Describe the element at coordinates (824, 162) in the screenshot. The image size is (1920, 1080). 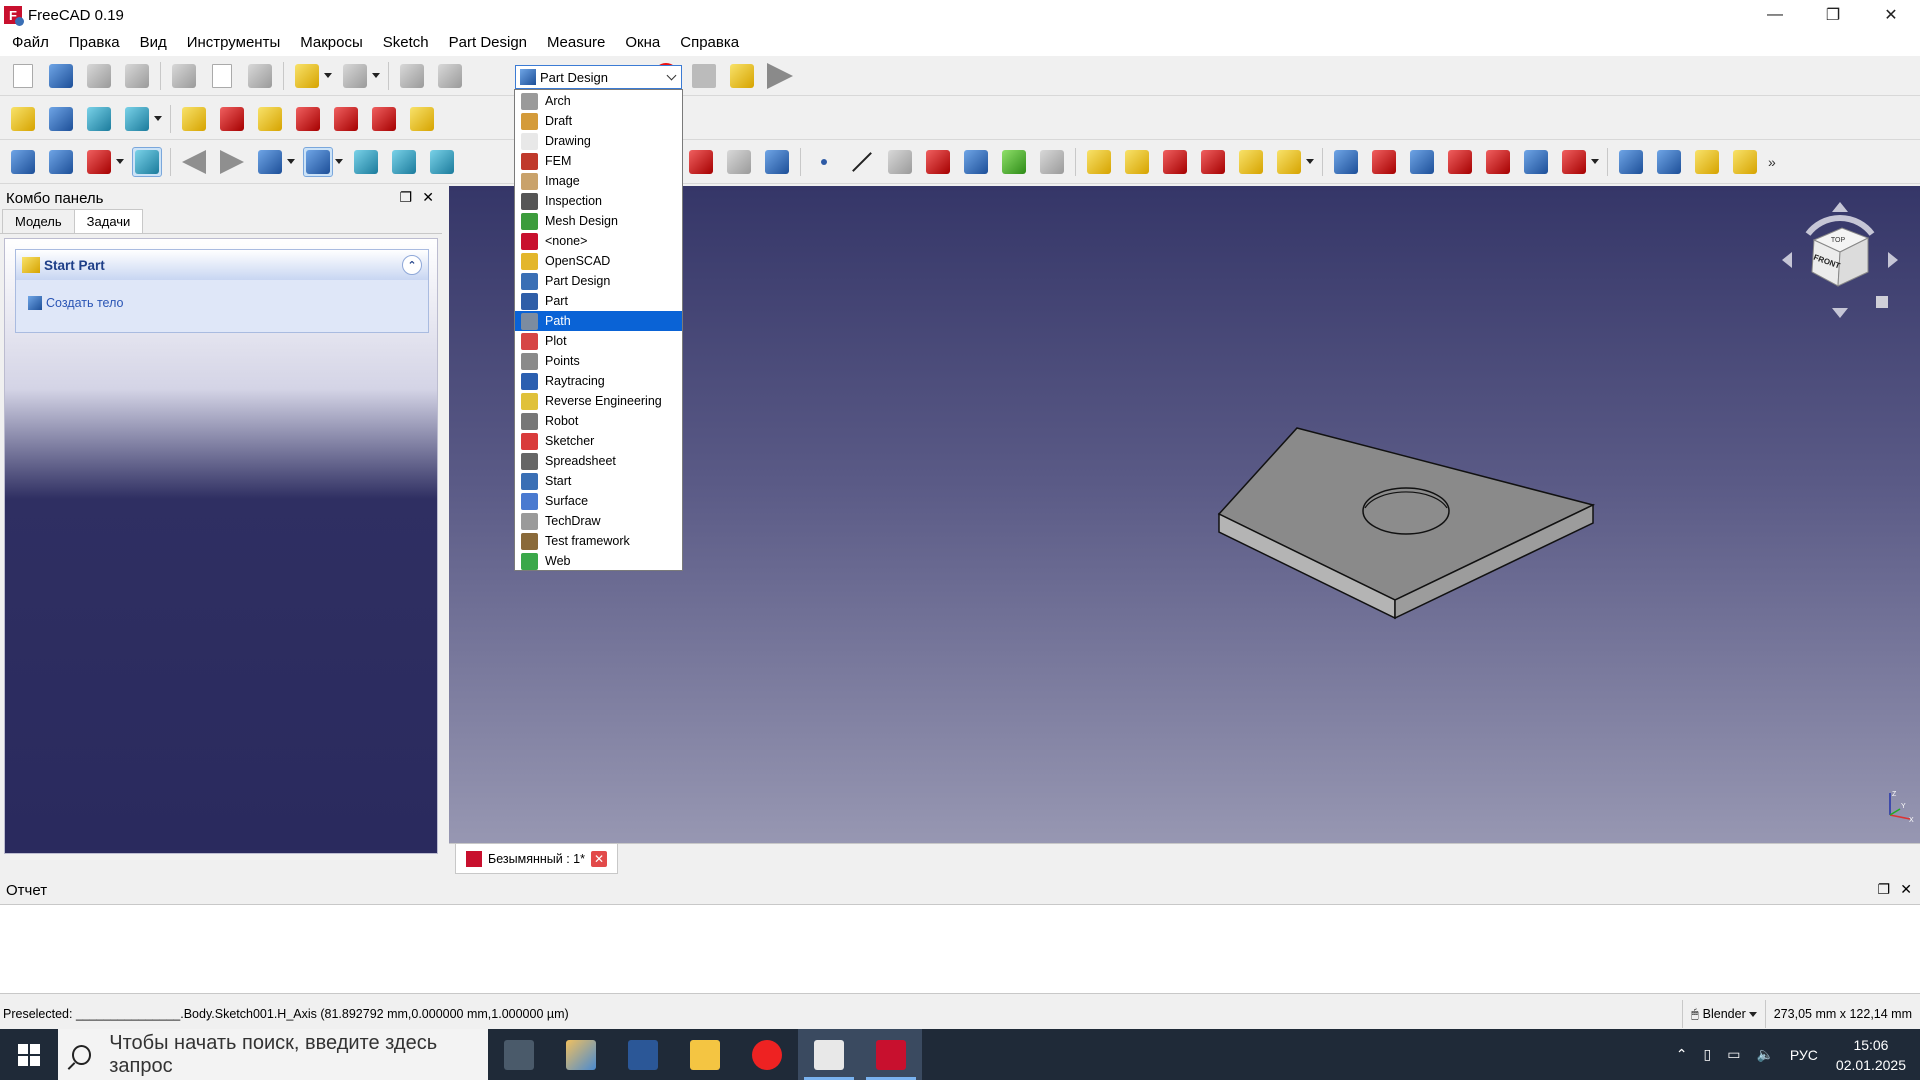
I see `datum-point-button` at that location.